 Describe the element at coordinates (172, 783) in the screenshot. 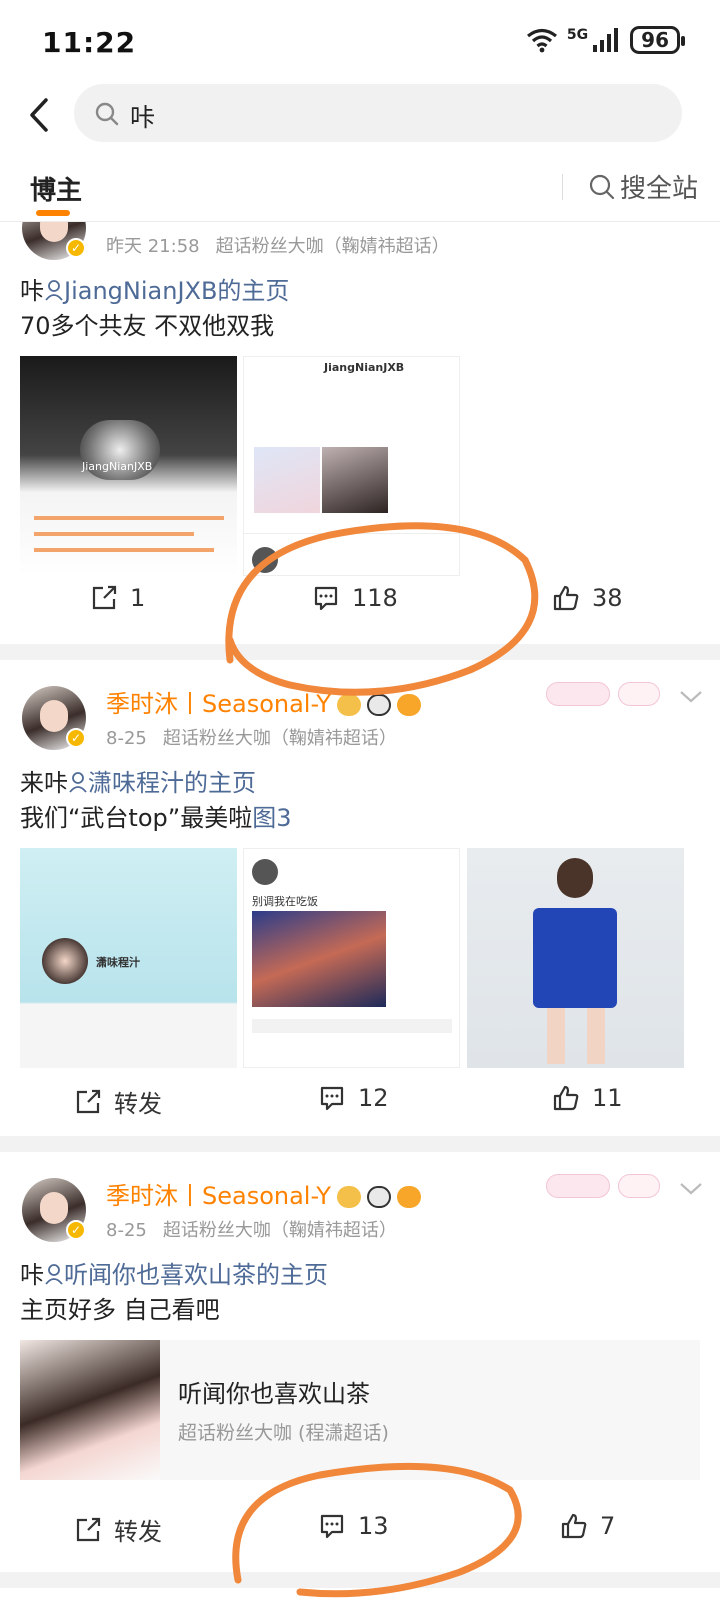

I see `mention-label: 潇味程汁的主页` at that location.